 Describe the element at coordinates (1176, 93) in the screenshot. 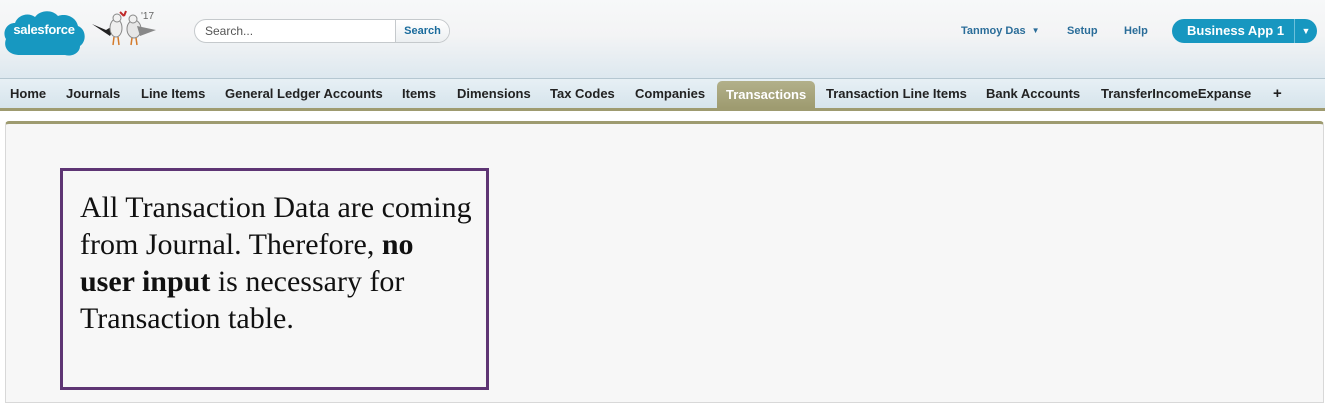

I see `tab-transfer-income-expanse: TransferIncomeExpanse` at that location.